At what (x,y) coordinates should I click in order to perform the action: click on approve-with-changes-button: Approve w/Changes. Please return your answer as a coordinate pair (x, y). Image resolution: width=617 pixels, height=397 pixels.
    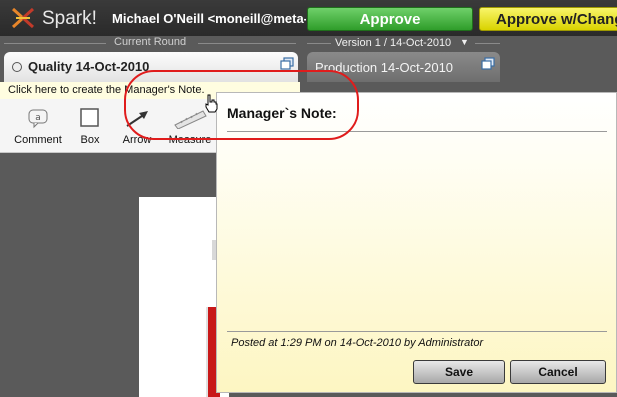
    Looking at the image, I should click on (548, 19).